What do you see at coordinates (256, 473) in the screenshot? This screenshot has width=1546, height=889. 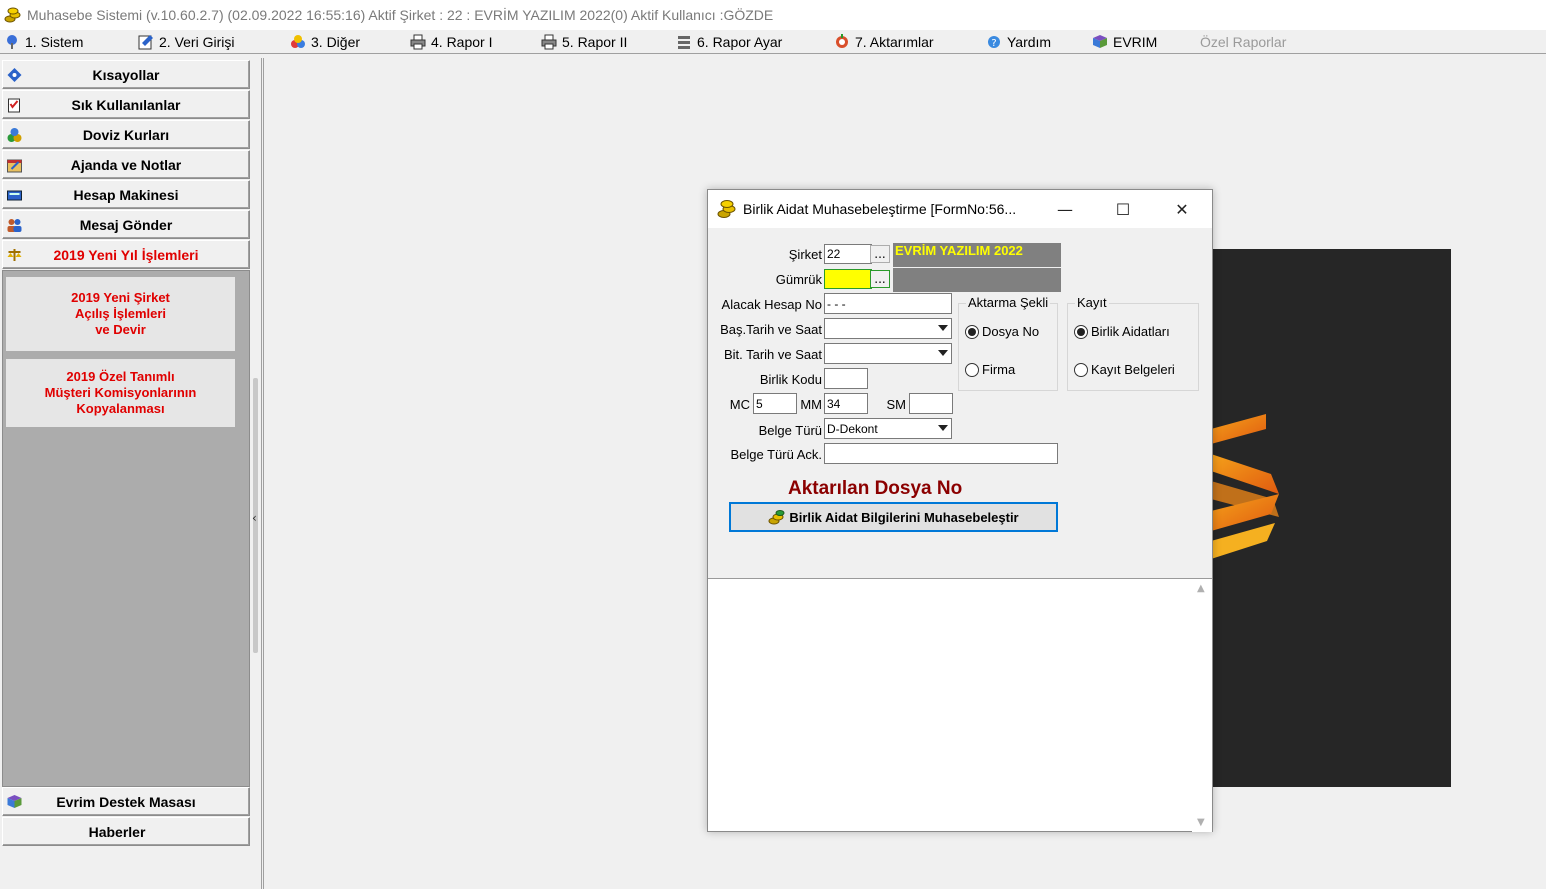 I see `sidebar-splitter: ‹` at bounding box center [256, 473].